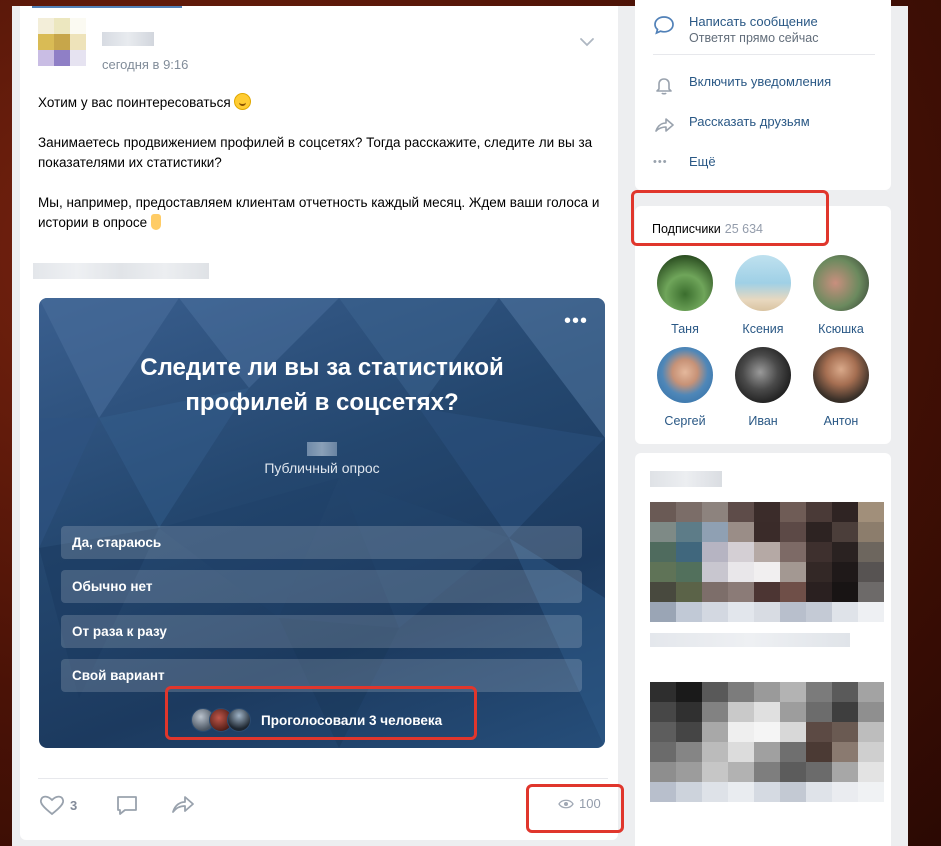 This screenshot has height=846, width=941. What do you see at coordinates (685, 329) in the screenshot?
I see `member-name: Таня` at bounding box center [685, 329].